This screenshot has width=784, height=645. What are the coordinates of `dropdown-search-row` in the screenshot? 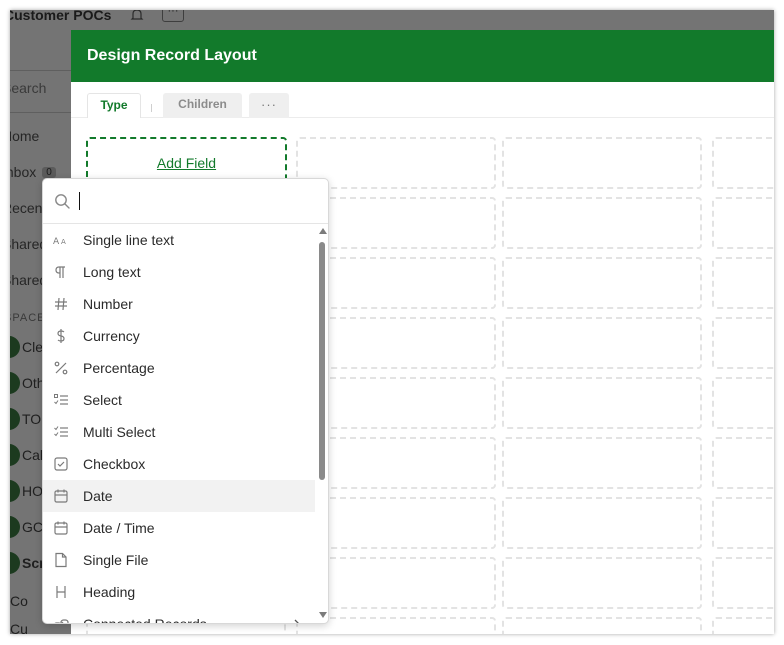 It's located at (185, 201).